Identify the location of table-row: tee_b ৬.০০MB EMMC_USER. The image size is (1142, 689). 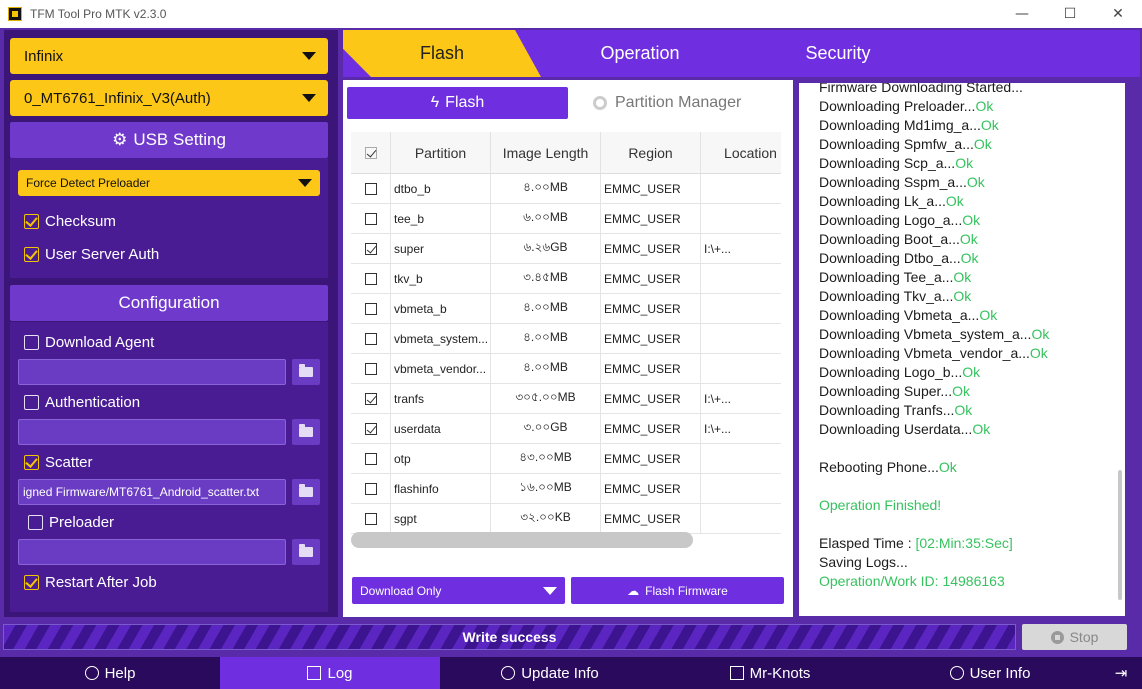
(566, 219).